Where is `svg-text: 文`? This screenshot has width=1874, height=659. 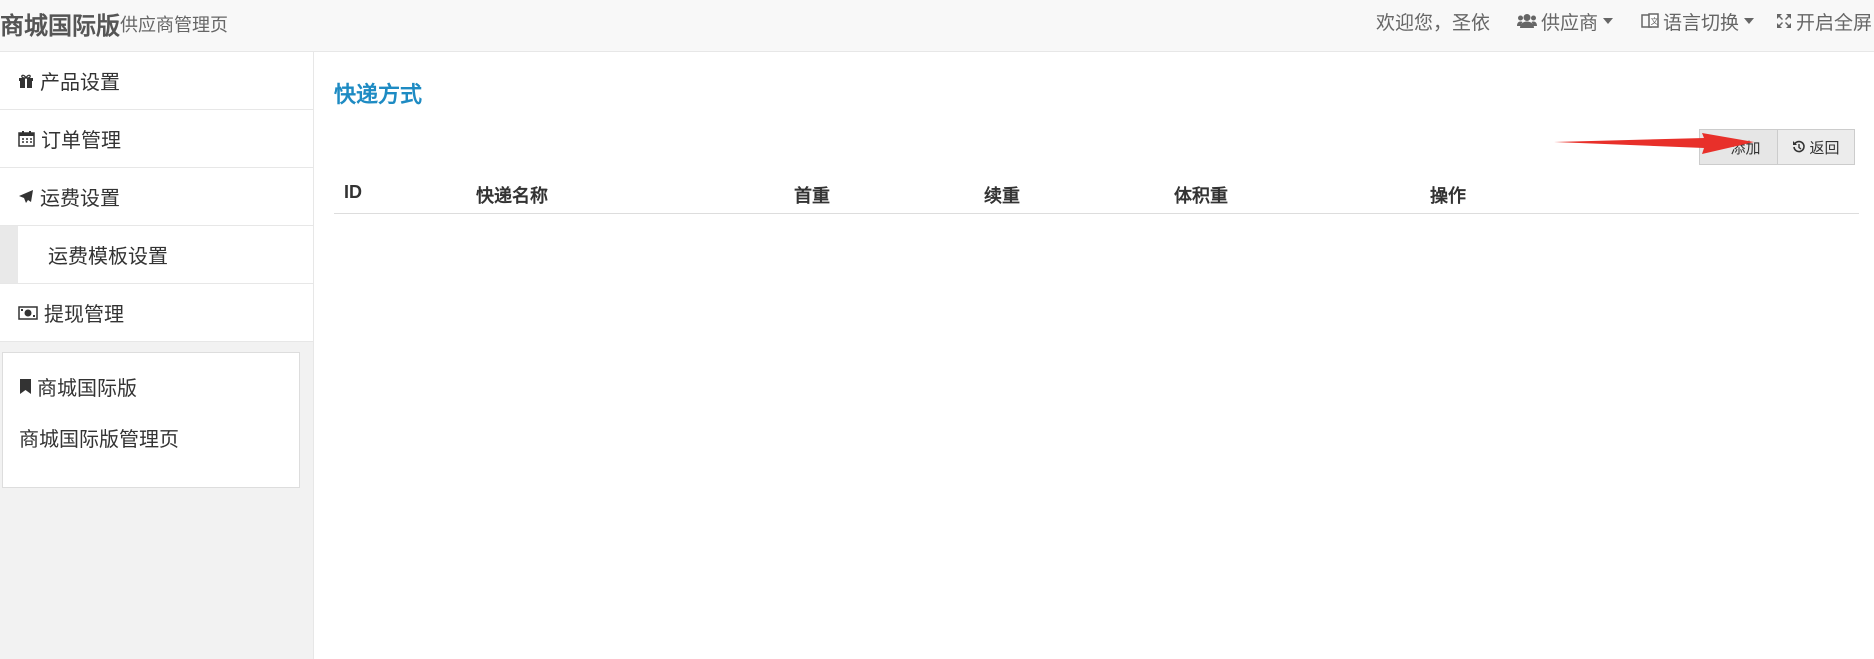
svg-text: 文 is located at coordinates (1655, 21).